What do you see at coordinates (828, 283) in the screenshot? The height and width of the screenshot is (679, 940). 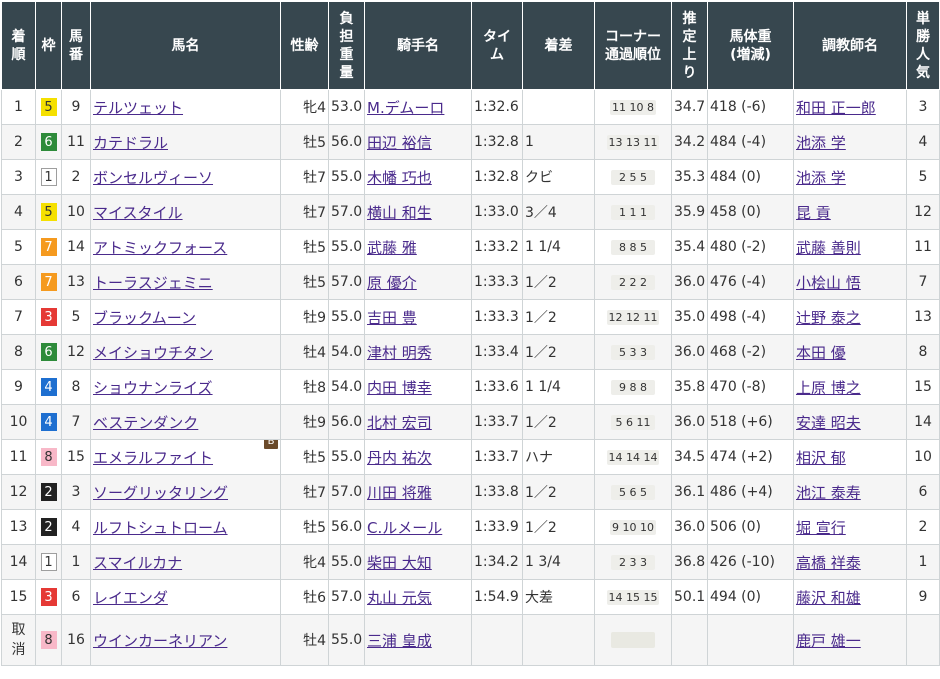 I see `trainer-link: 小桧山 悟` at bounding box center [828, 283].